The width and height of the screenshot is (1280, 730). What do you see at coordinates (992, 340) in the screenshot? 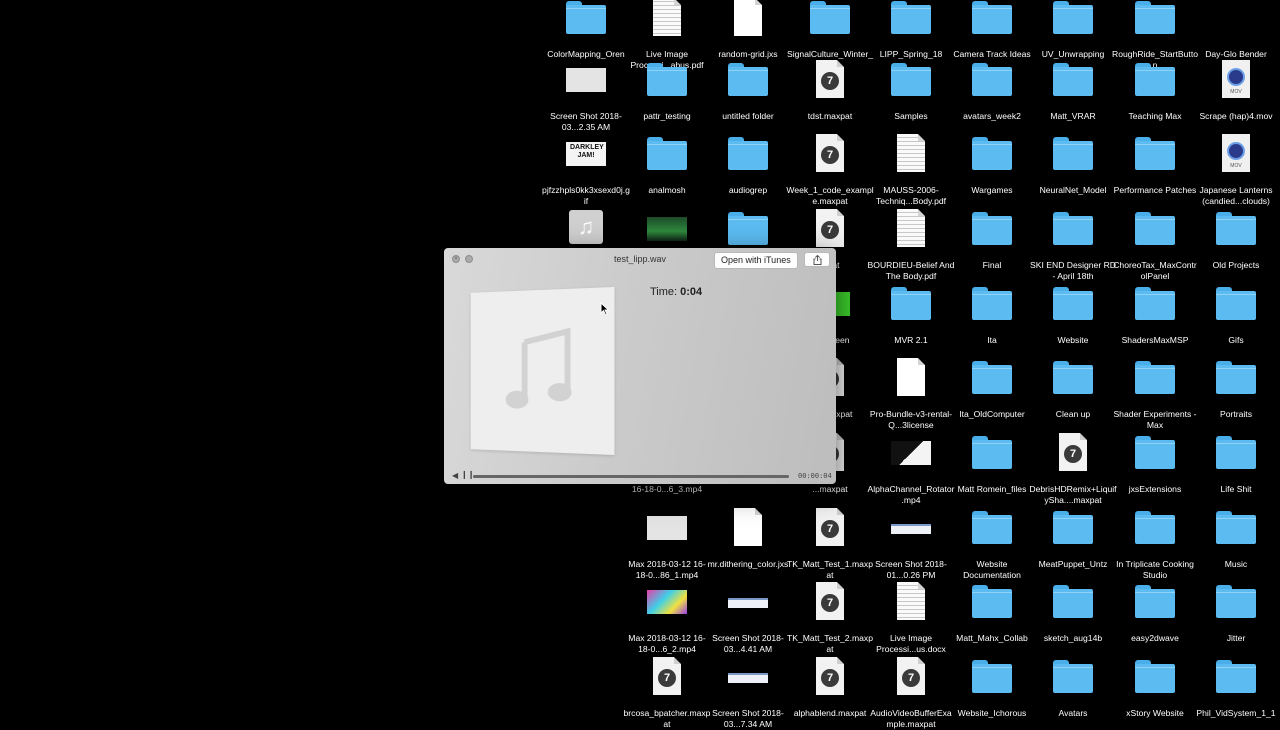
I see `desktop-item-label: Ita` at bounding box center [992, 340].